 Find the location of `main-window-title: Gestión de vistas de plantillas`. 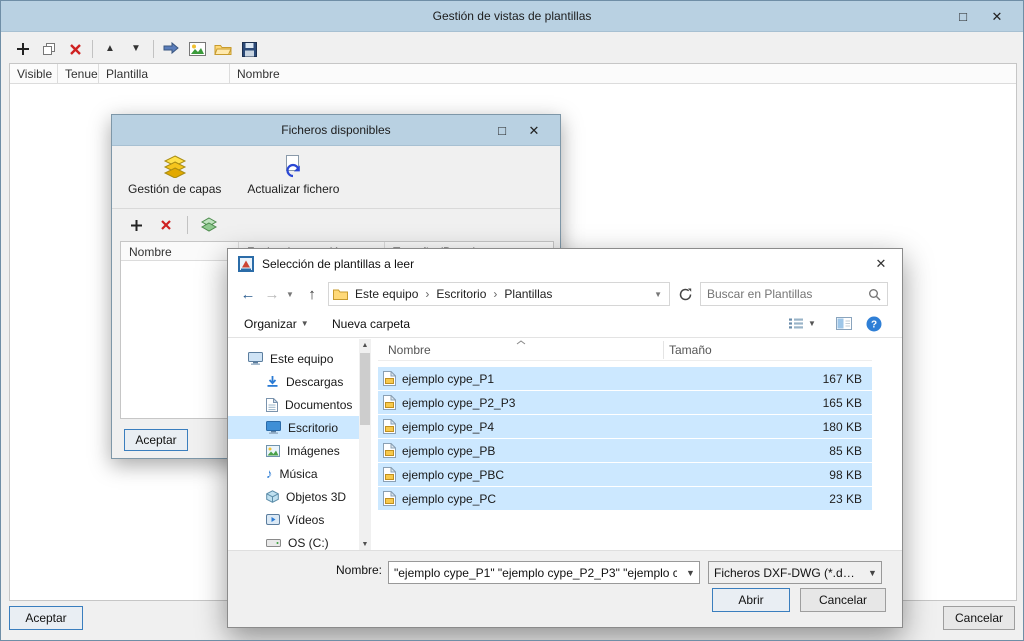

main-window-title: Gestión de vistas de plantillas is located at coordinates (512, 16).